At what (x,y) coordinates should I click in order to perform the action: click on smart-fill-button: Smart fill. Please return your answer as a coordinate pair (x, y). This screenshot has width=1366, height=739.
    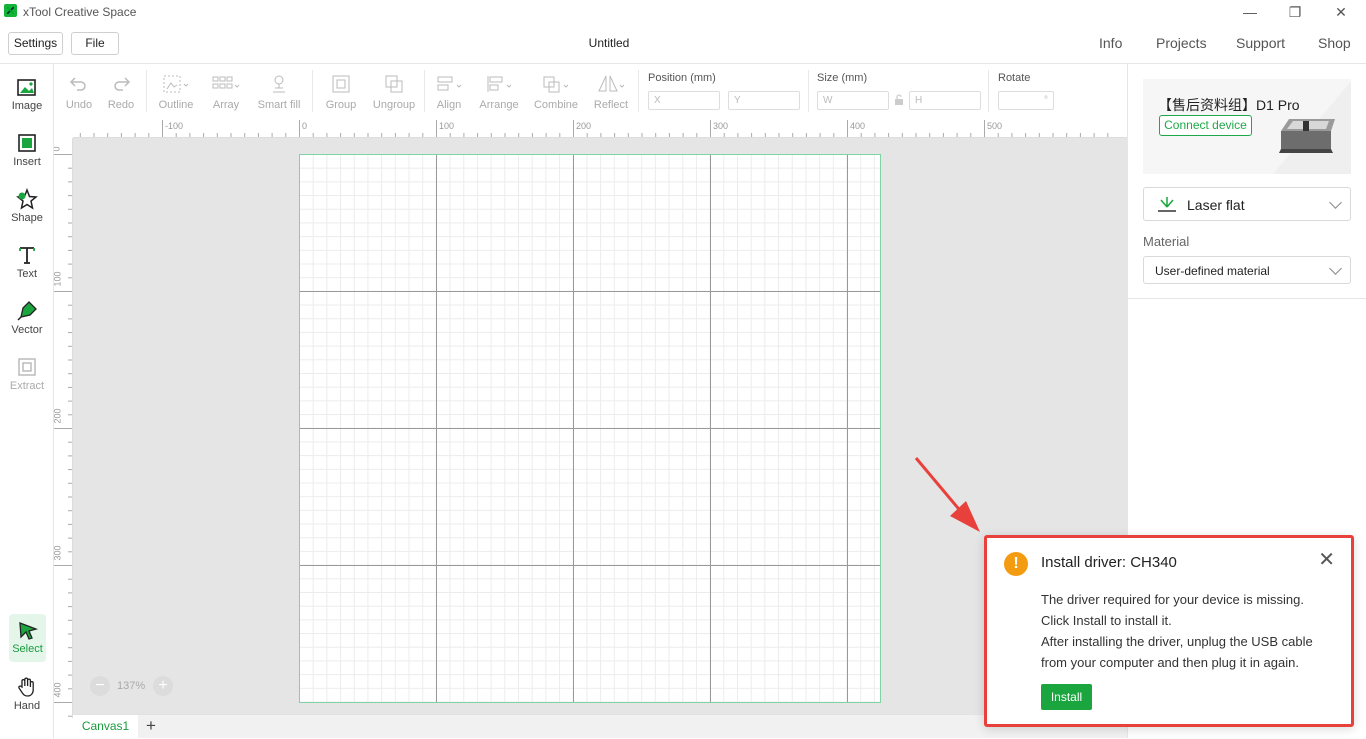
    Looking at the image, I should click on (279, 92).